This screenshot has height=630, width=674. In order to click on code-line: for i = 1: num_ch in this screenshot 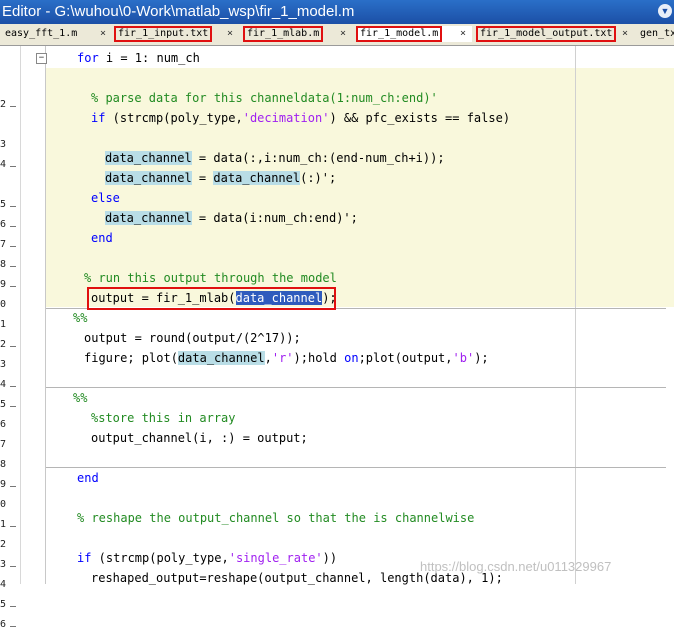, I will do `click(138, 58)`.